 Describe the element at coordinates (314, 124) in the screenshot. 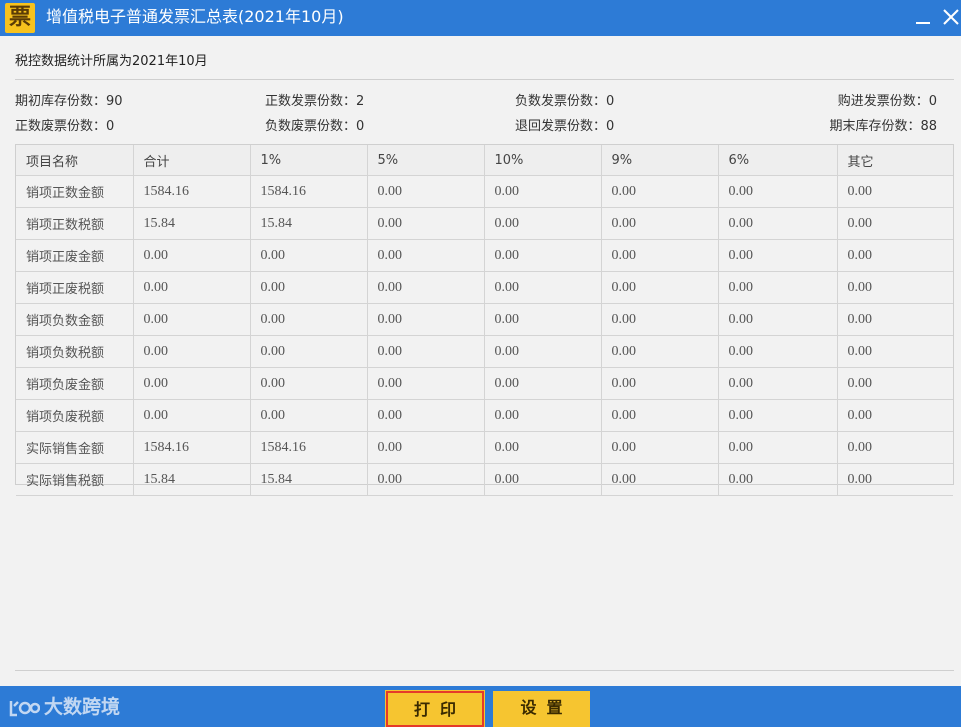

I see `stat-negative-voided: 负数废票份数：0` at that location.